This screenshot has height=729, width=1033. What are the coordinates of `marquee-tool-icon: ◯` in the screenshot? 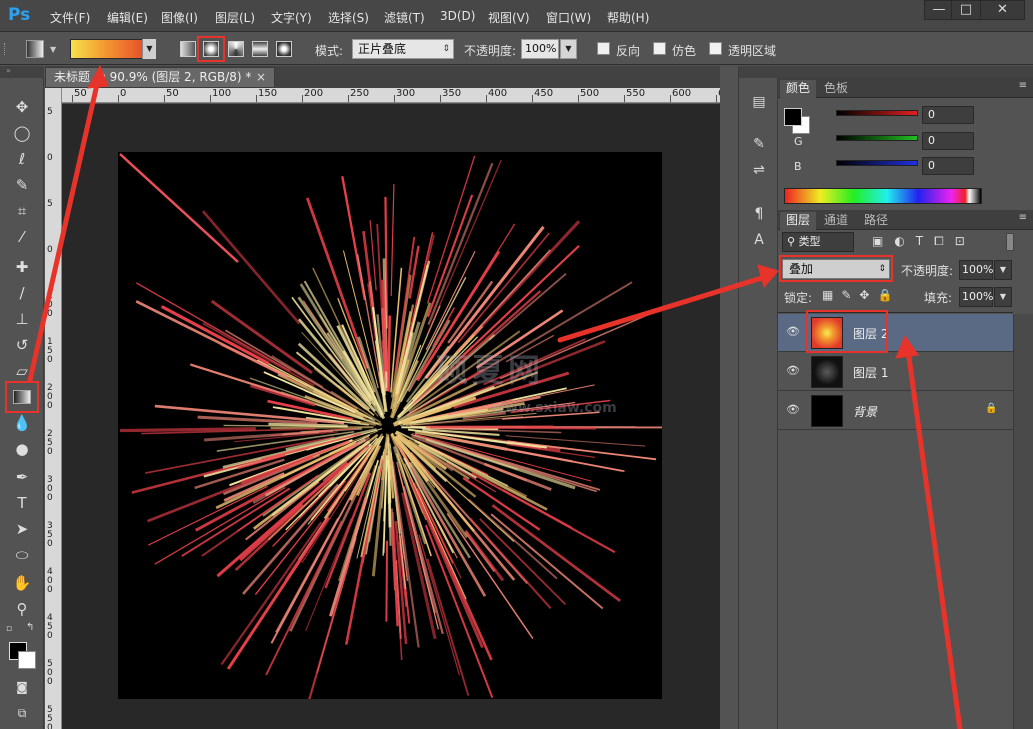 It's located at (22, 133).